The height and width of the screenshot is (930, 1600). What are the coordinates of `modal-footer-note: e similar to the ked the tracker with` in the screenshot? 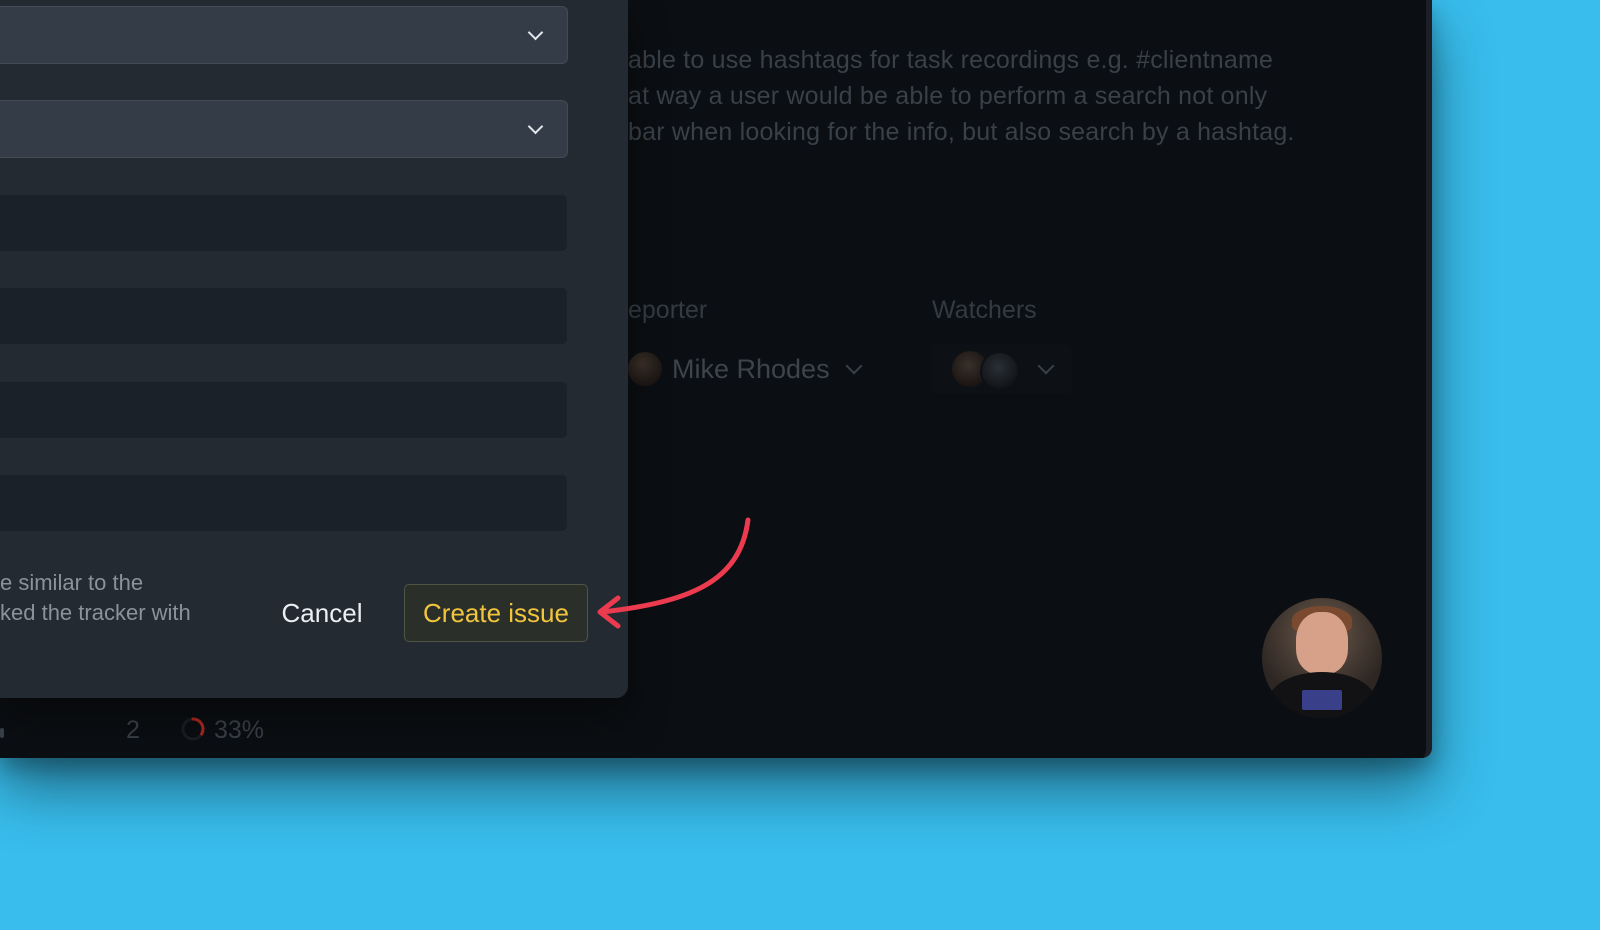 It's located at (95, 598).